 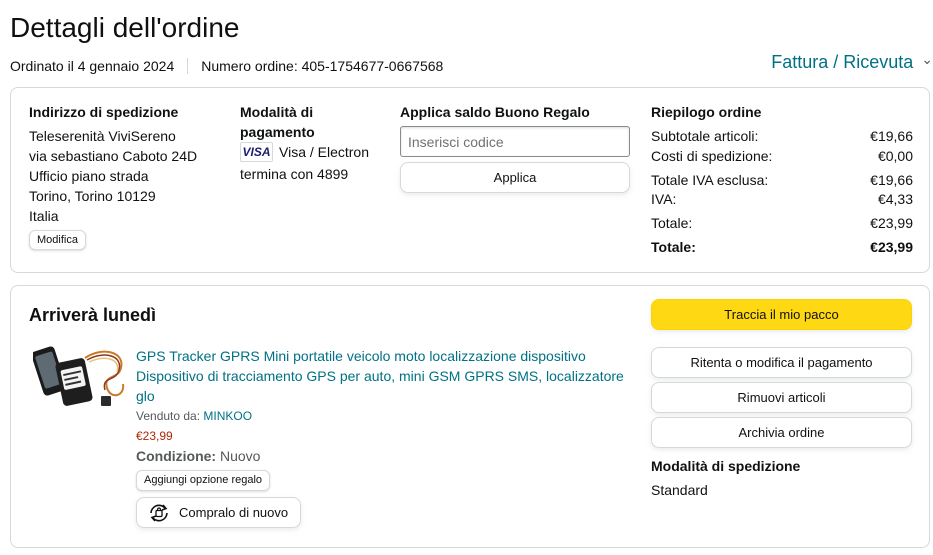 I want to click on condition-value: Nuovo, so click(x=240, y=456).